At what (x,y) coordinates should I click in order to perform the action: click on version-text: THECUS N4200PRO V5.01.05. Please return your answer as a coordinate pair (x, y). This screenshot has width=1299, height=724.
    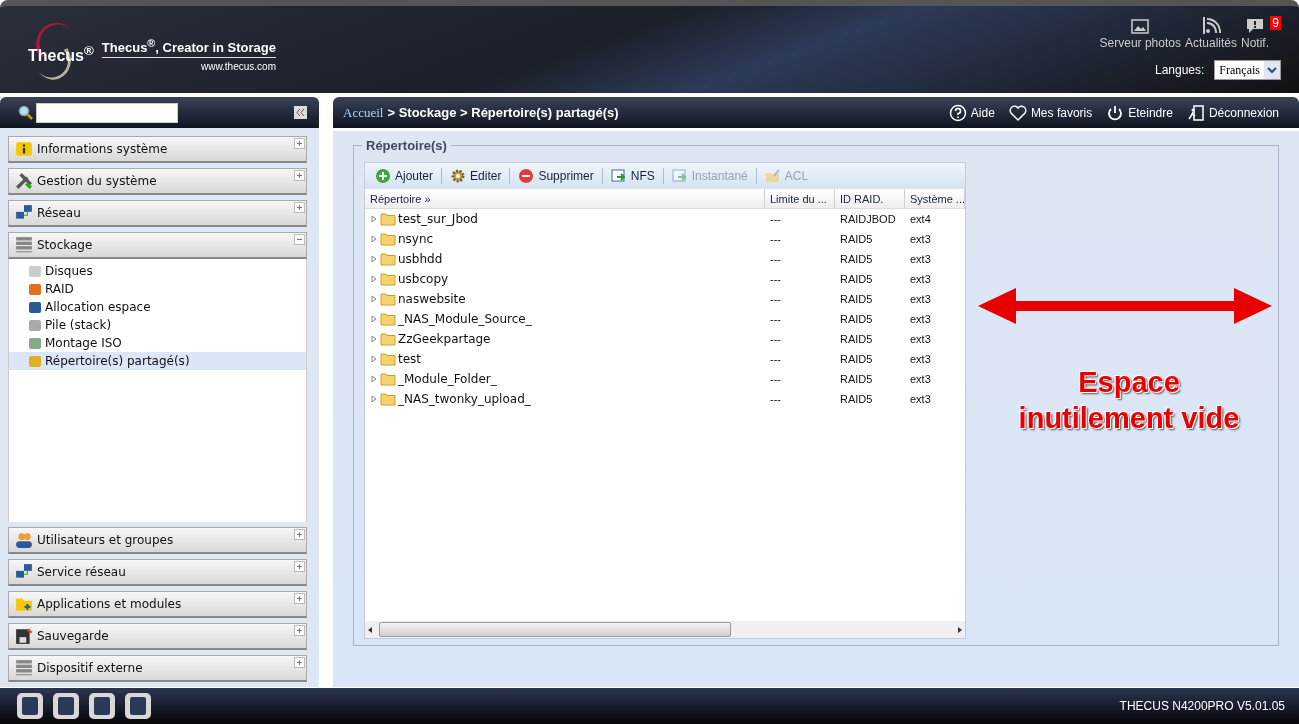
    Looking at the image, I should click on (1202, 706).